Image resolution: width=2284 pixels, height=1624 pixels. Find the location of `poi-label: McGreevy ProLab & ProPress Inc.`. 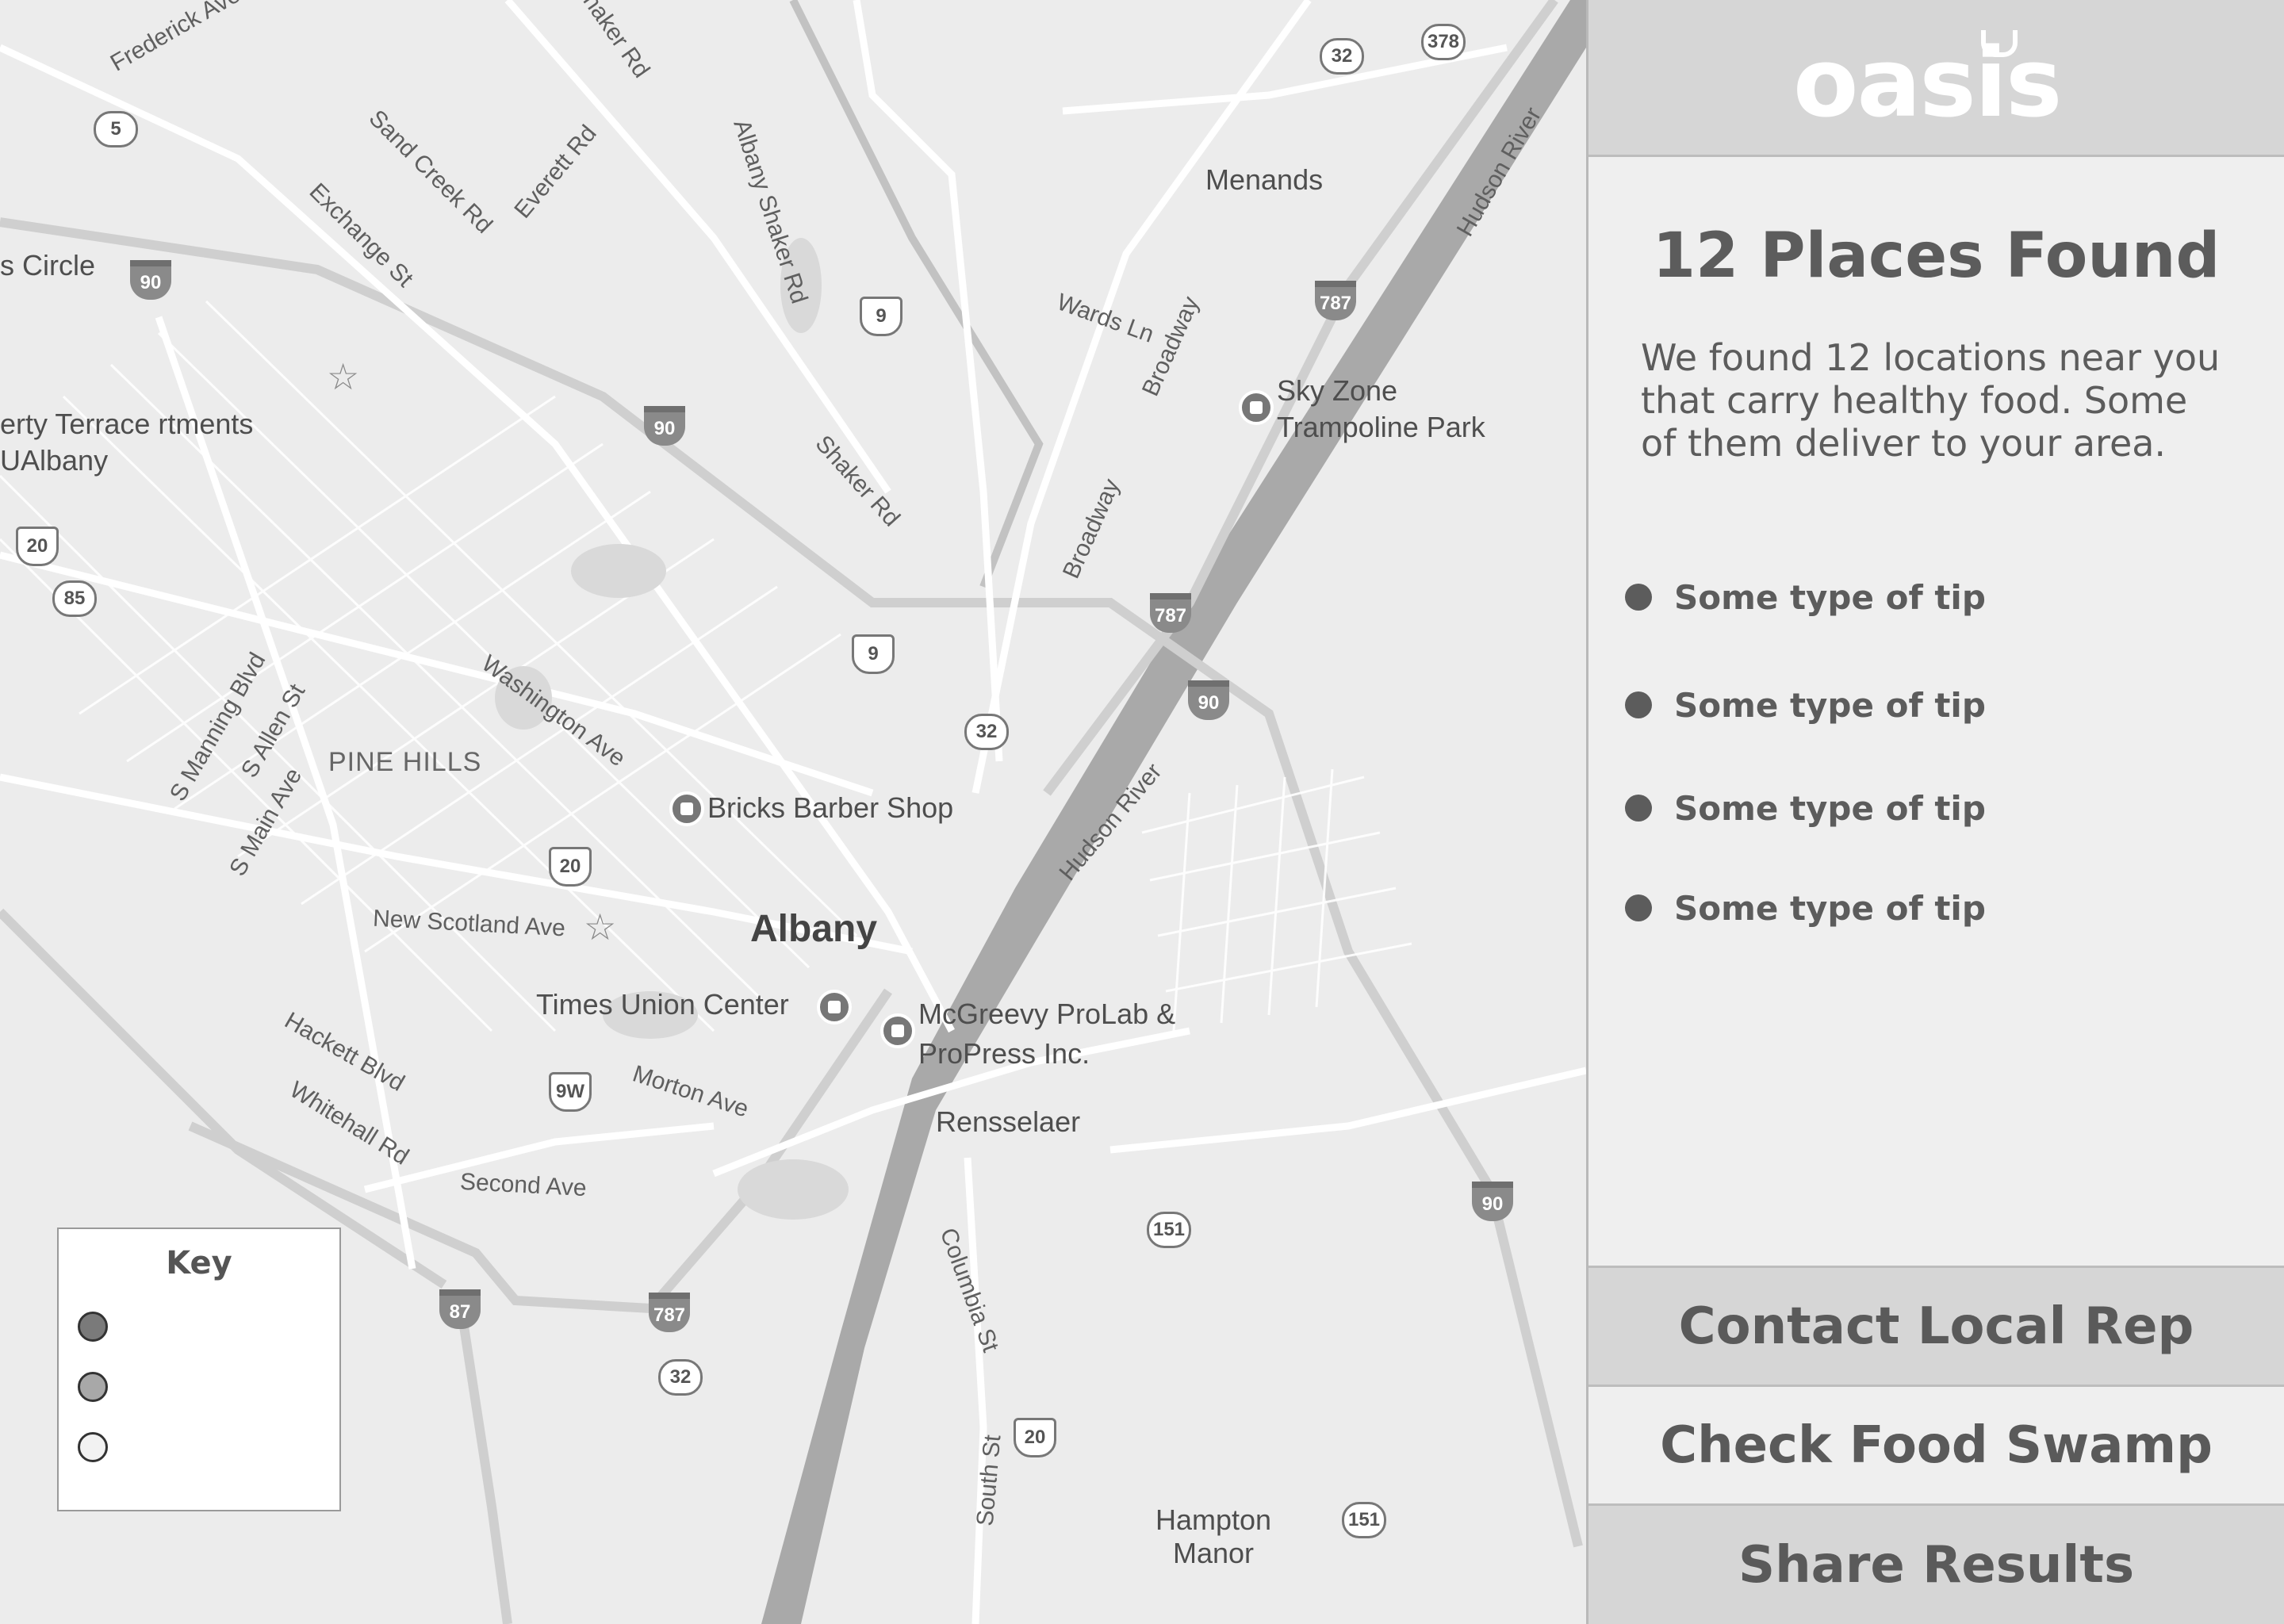

poi-label: McGreevy ProLab & ProPress Inc. is located at coordinates (1061, 1034).